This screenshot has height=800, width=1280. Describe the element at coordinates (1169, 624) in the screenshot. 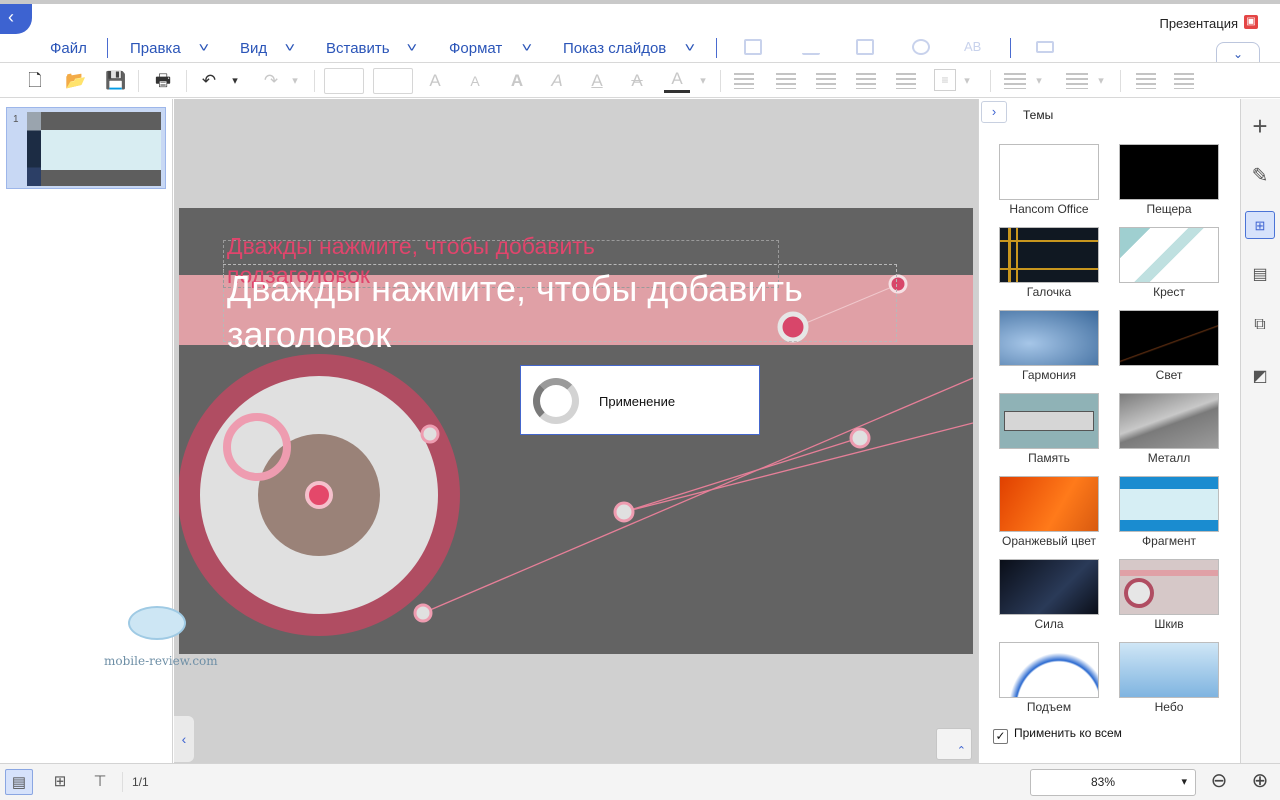

I see `theme-name: Шкив` at that location.